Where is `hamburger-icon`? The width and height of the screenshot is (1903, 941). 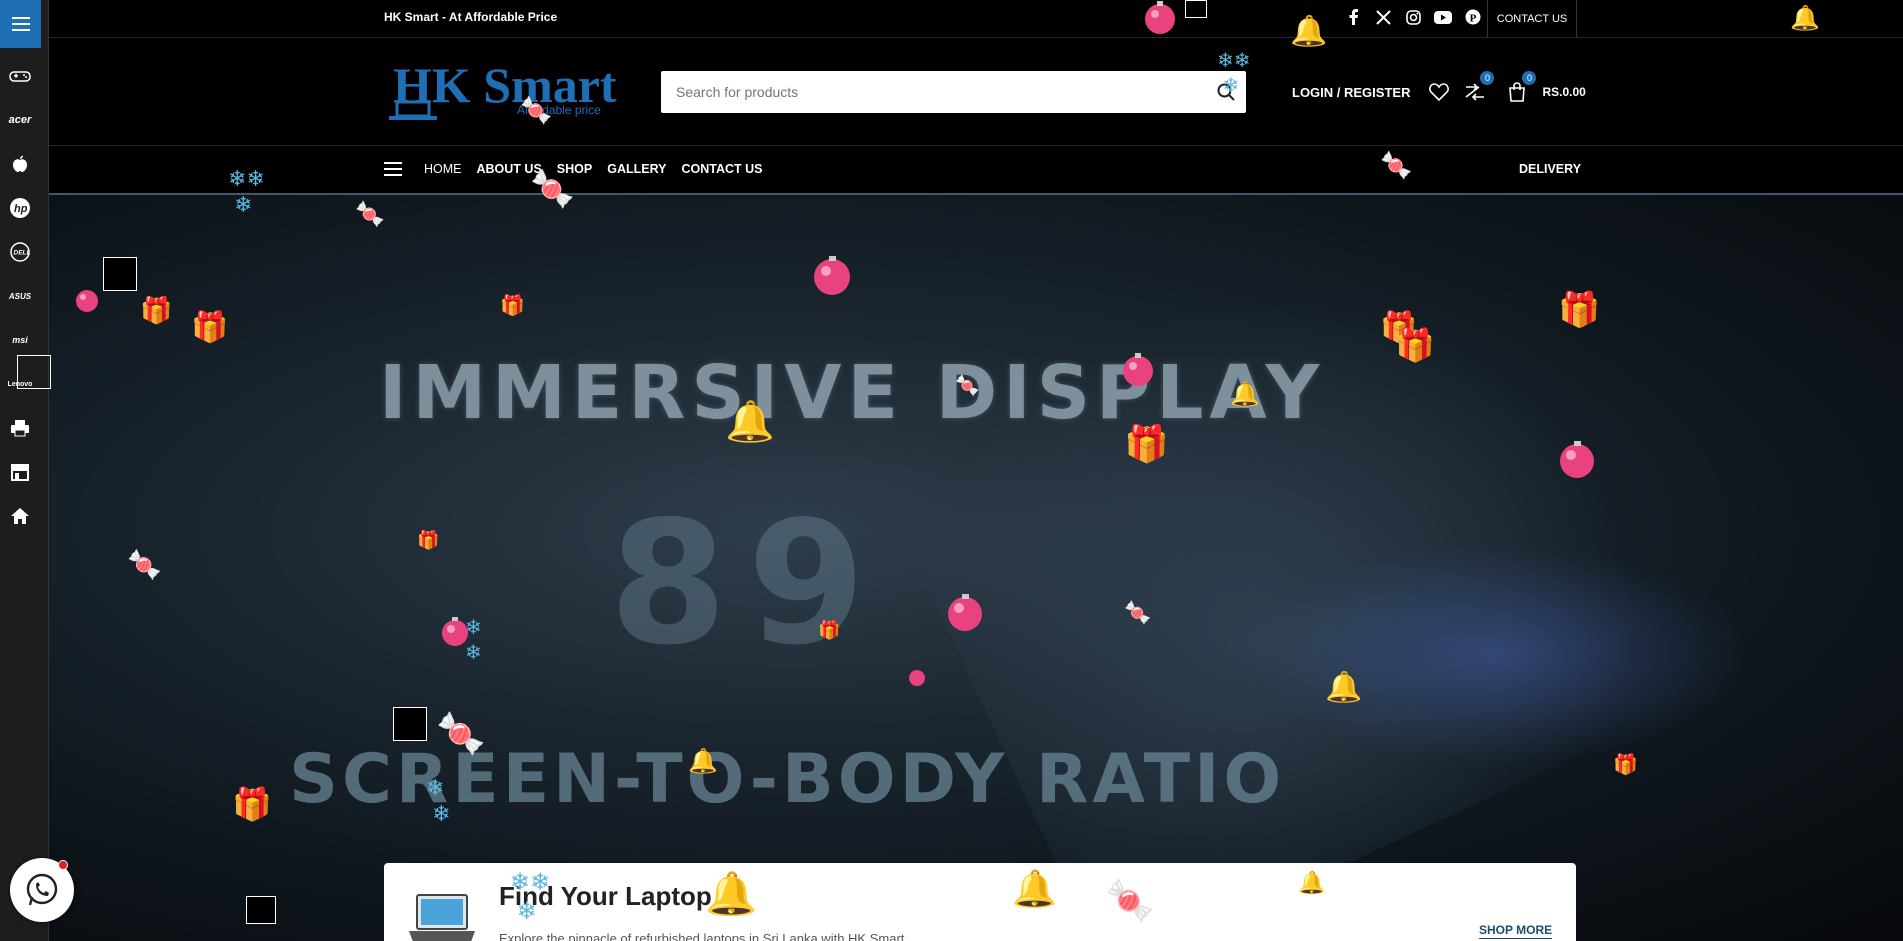
hamburger-icon is located at coordinates (20, 24).